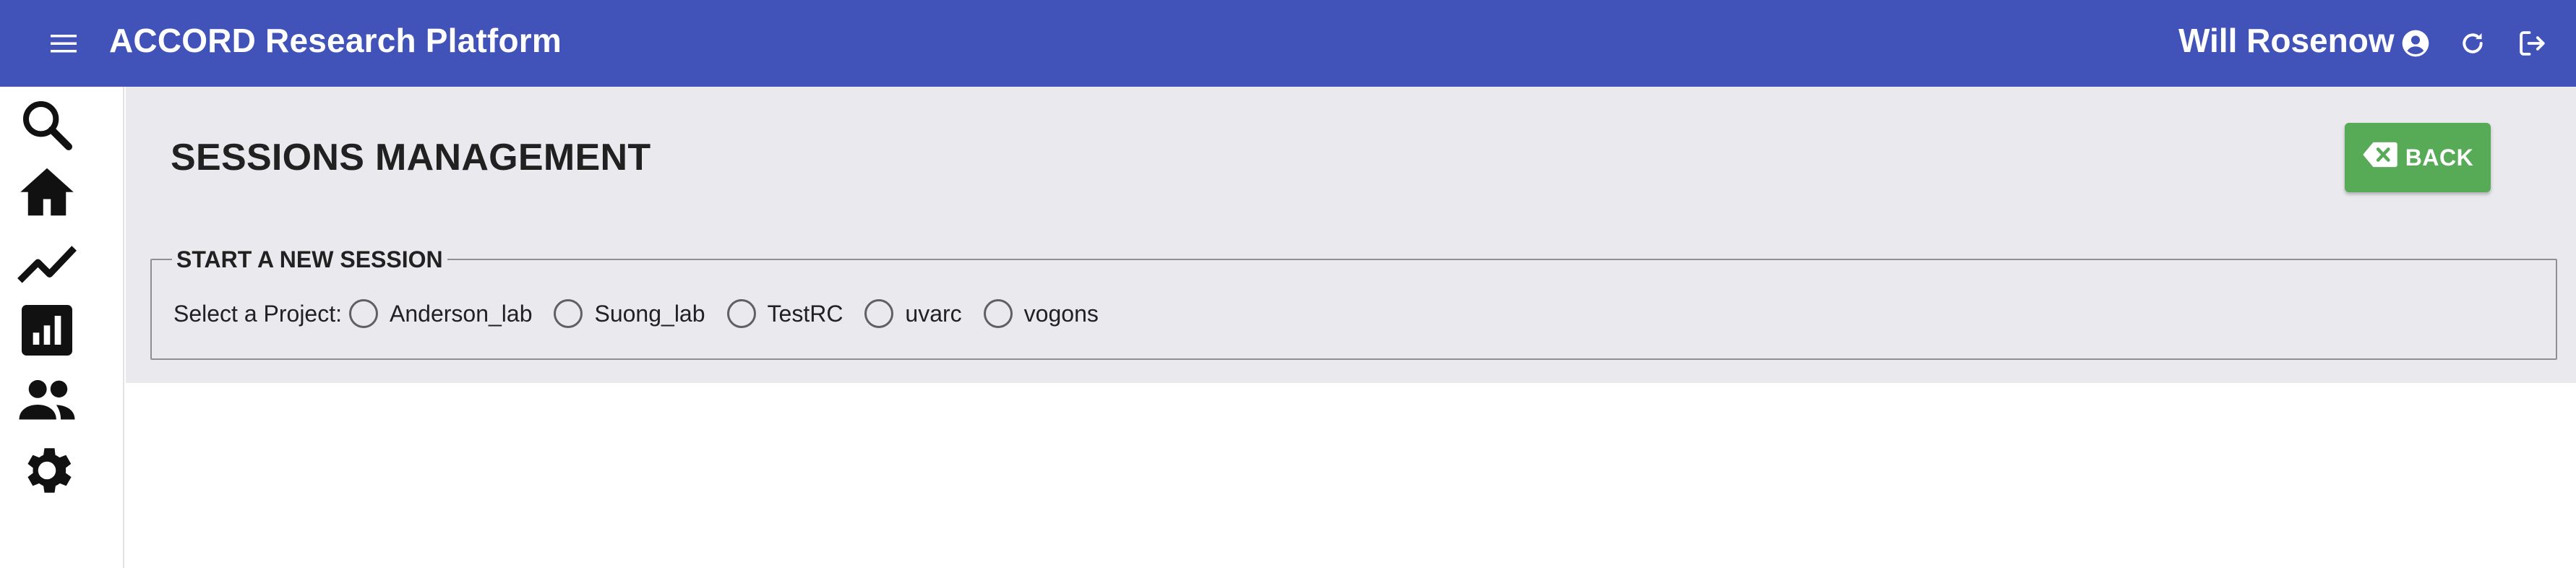  I want to click on project-option-uvarc: uvarc, so click(913, 313).